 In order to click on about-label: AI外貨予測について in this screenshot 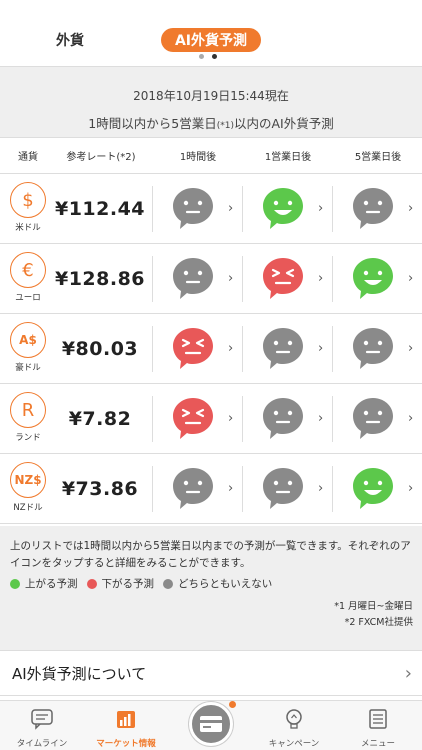, I will do `click(79, 673)`.